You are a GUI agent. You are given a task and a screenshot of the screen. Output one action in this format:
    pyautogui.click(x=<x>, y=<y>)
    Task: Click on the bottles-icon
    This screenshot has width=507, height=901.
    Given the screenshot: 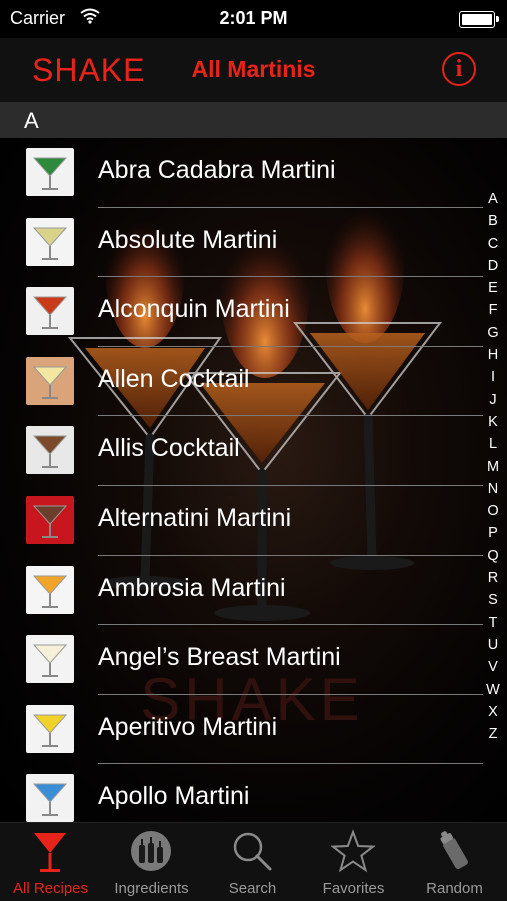 What is the action you would take?
    pyautogui.click(x=151, y=851)
    